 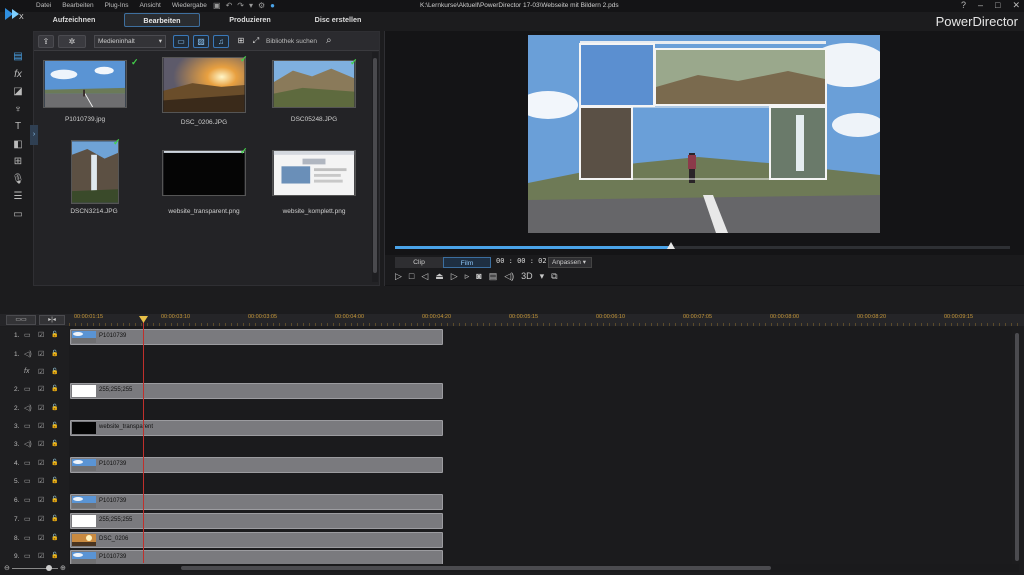 I want to click on zoom-in-icon: ⊕, so click(x=63, y=568).